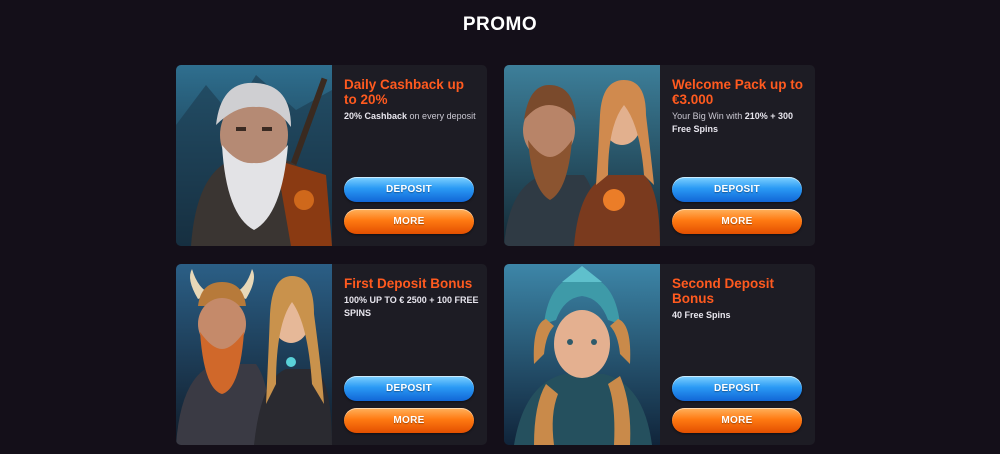 This screenshot has width=1000, height=454. I want to click on promo-description: 20% Cashback on every deposit, so click(412, 116).